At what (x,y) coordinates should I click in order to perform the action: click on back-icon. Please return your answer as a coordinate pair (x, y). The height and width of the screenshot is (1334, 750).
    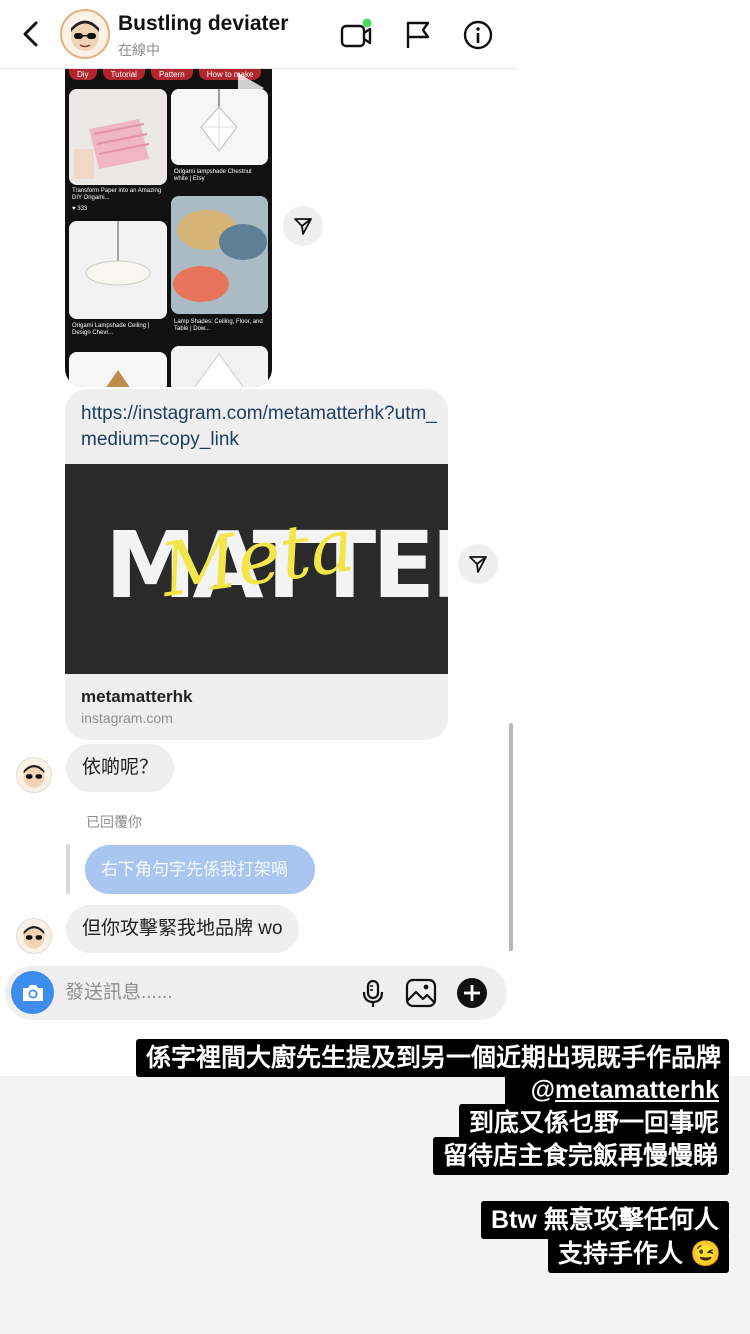
    Looking at the image, I should click on (31, 34).